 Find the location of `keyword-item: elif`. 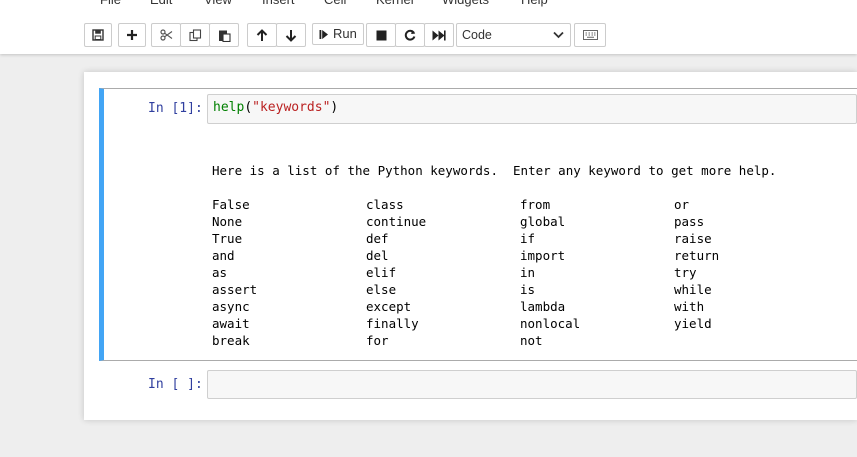

keyword-item: elif is located at coordinates (381, 272).